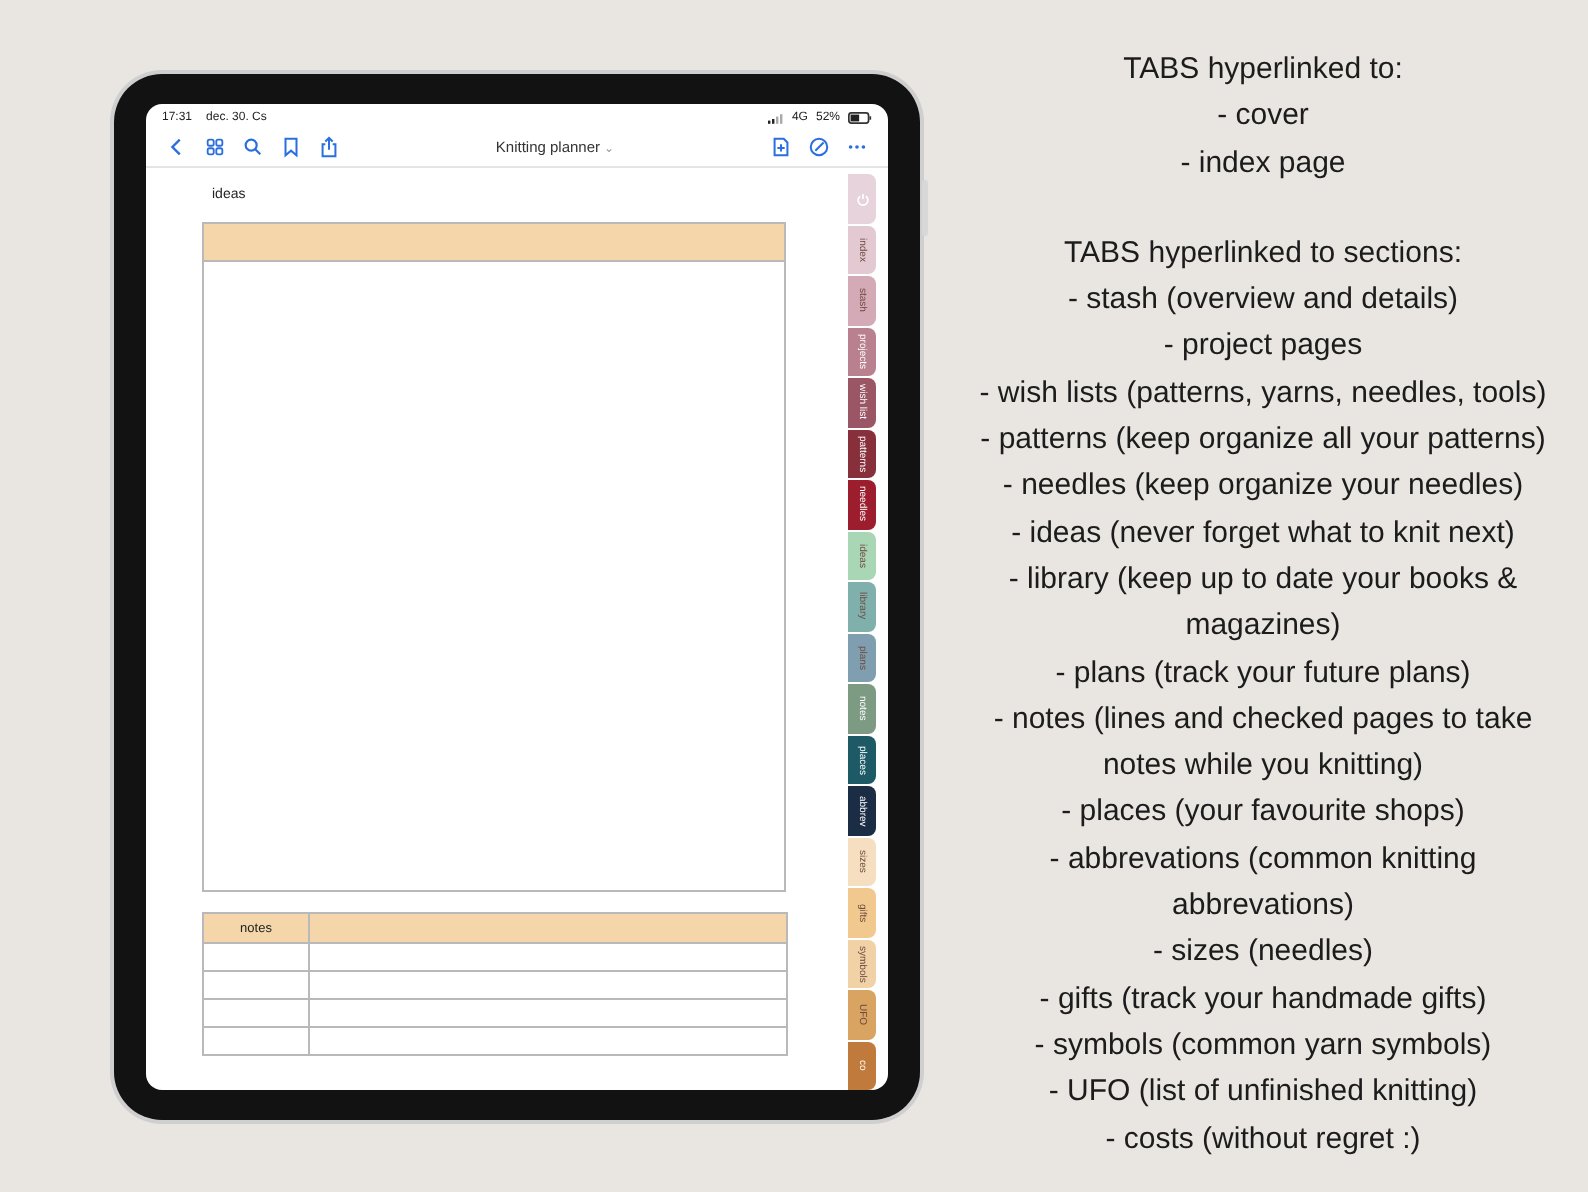  Describe the element at coordinates (1263, 253) in the screenshot. I see `info-heading: TABS hyperlinked to sections:` at that location.